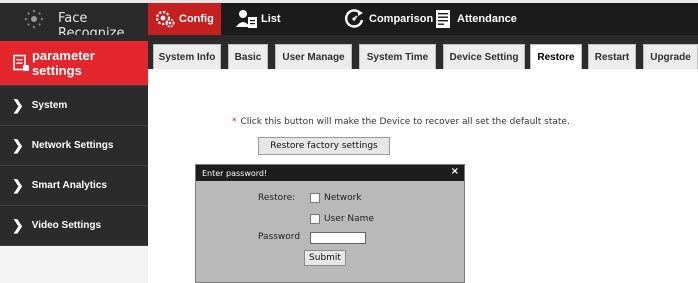 This screenshot has width=698, height=283. What do you see at coordinates (313, 56) in the screenshot?
I see `tab-user-manage: User Manage` at bounding box center [313, 56].